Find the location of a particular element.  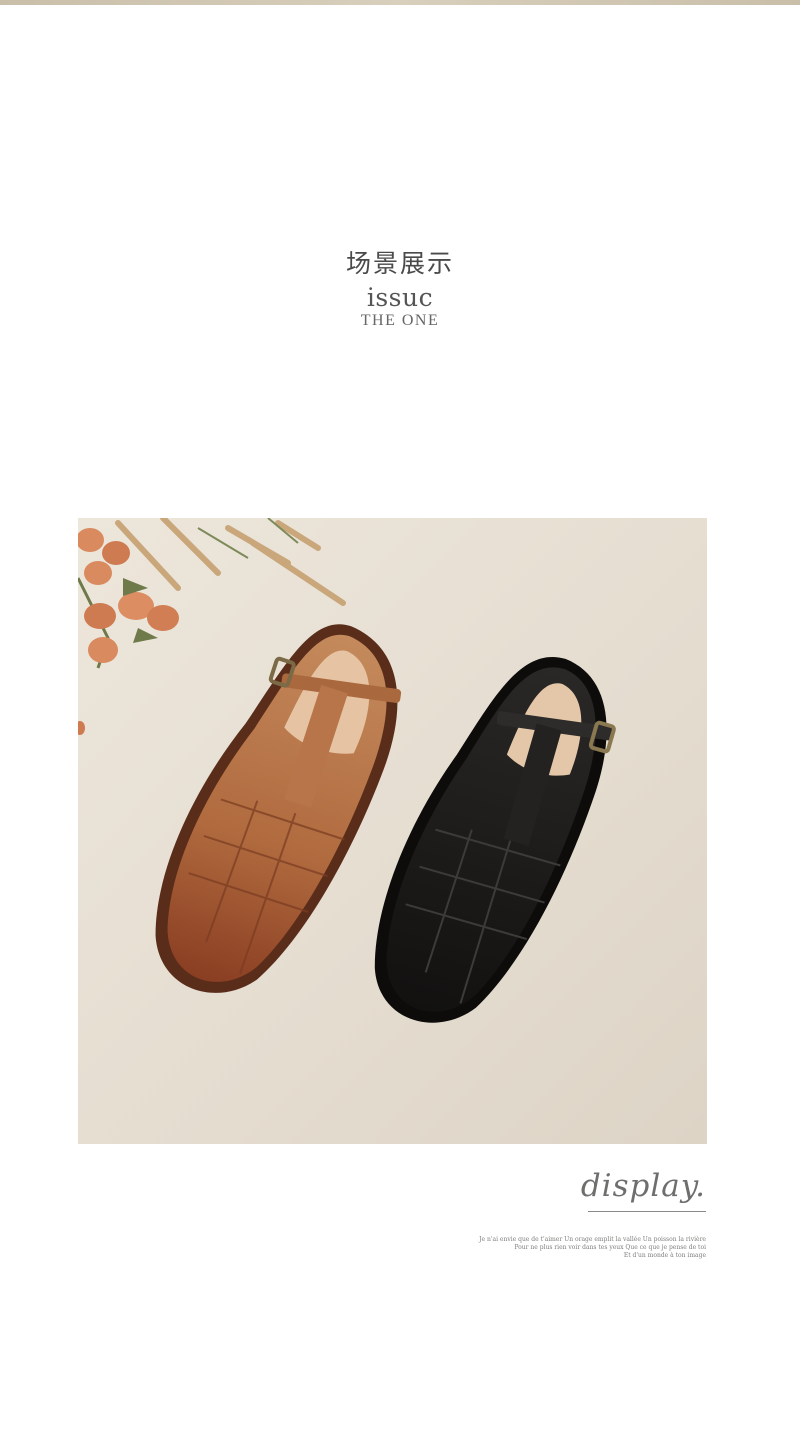

display-underline is located at coordinates (647, 1211).